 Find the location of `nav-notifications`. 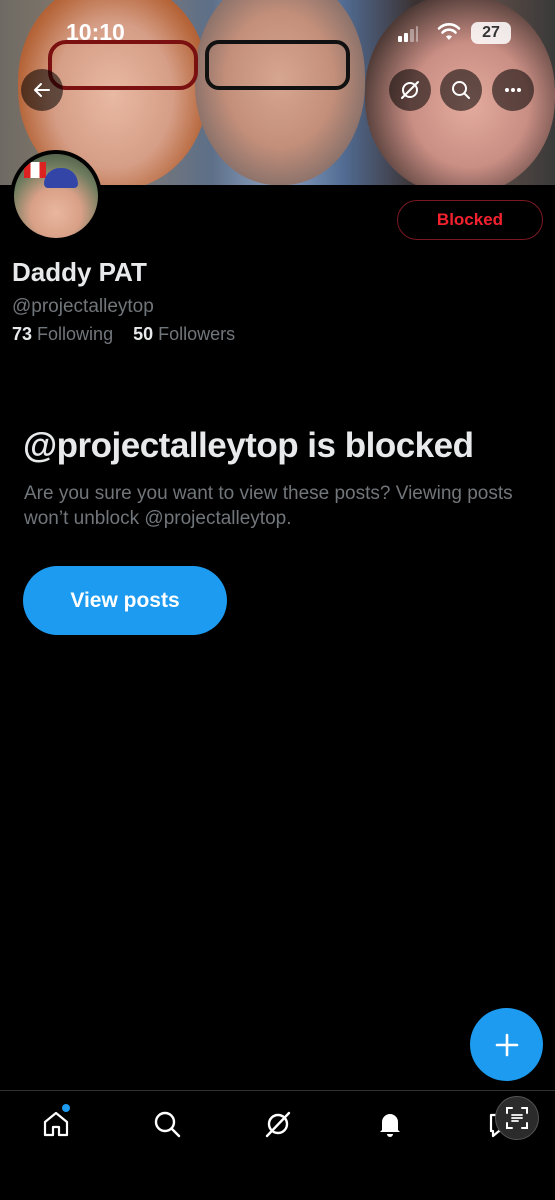

nav-notifications is located at coordinates (390, 1124).